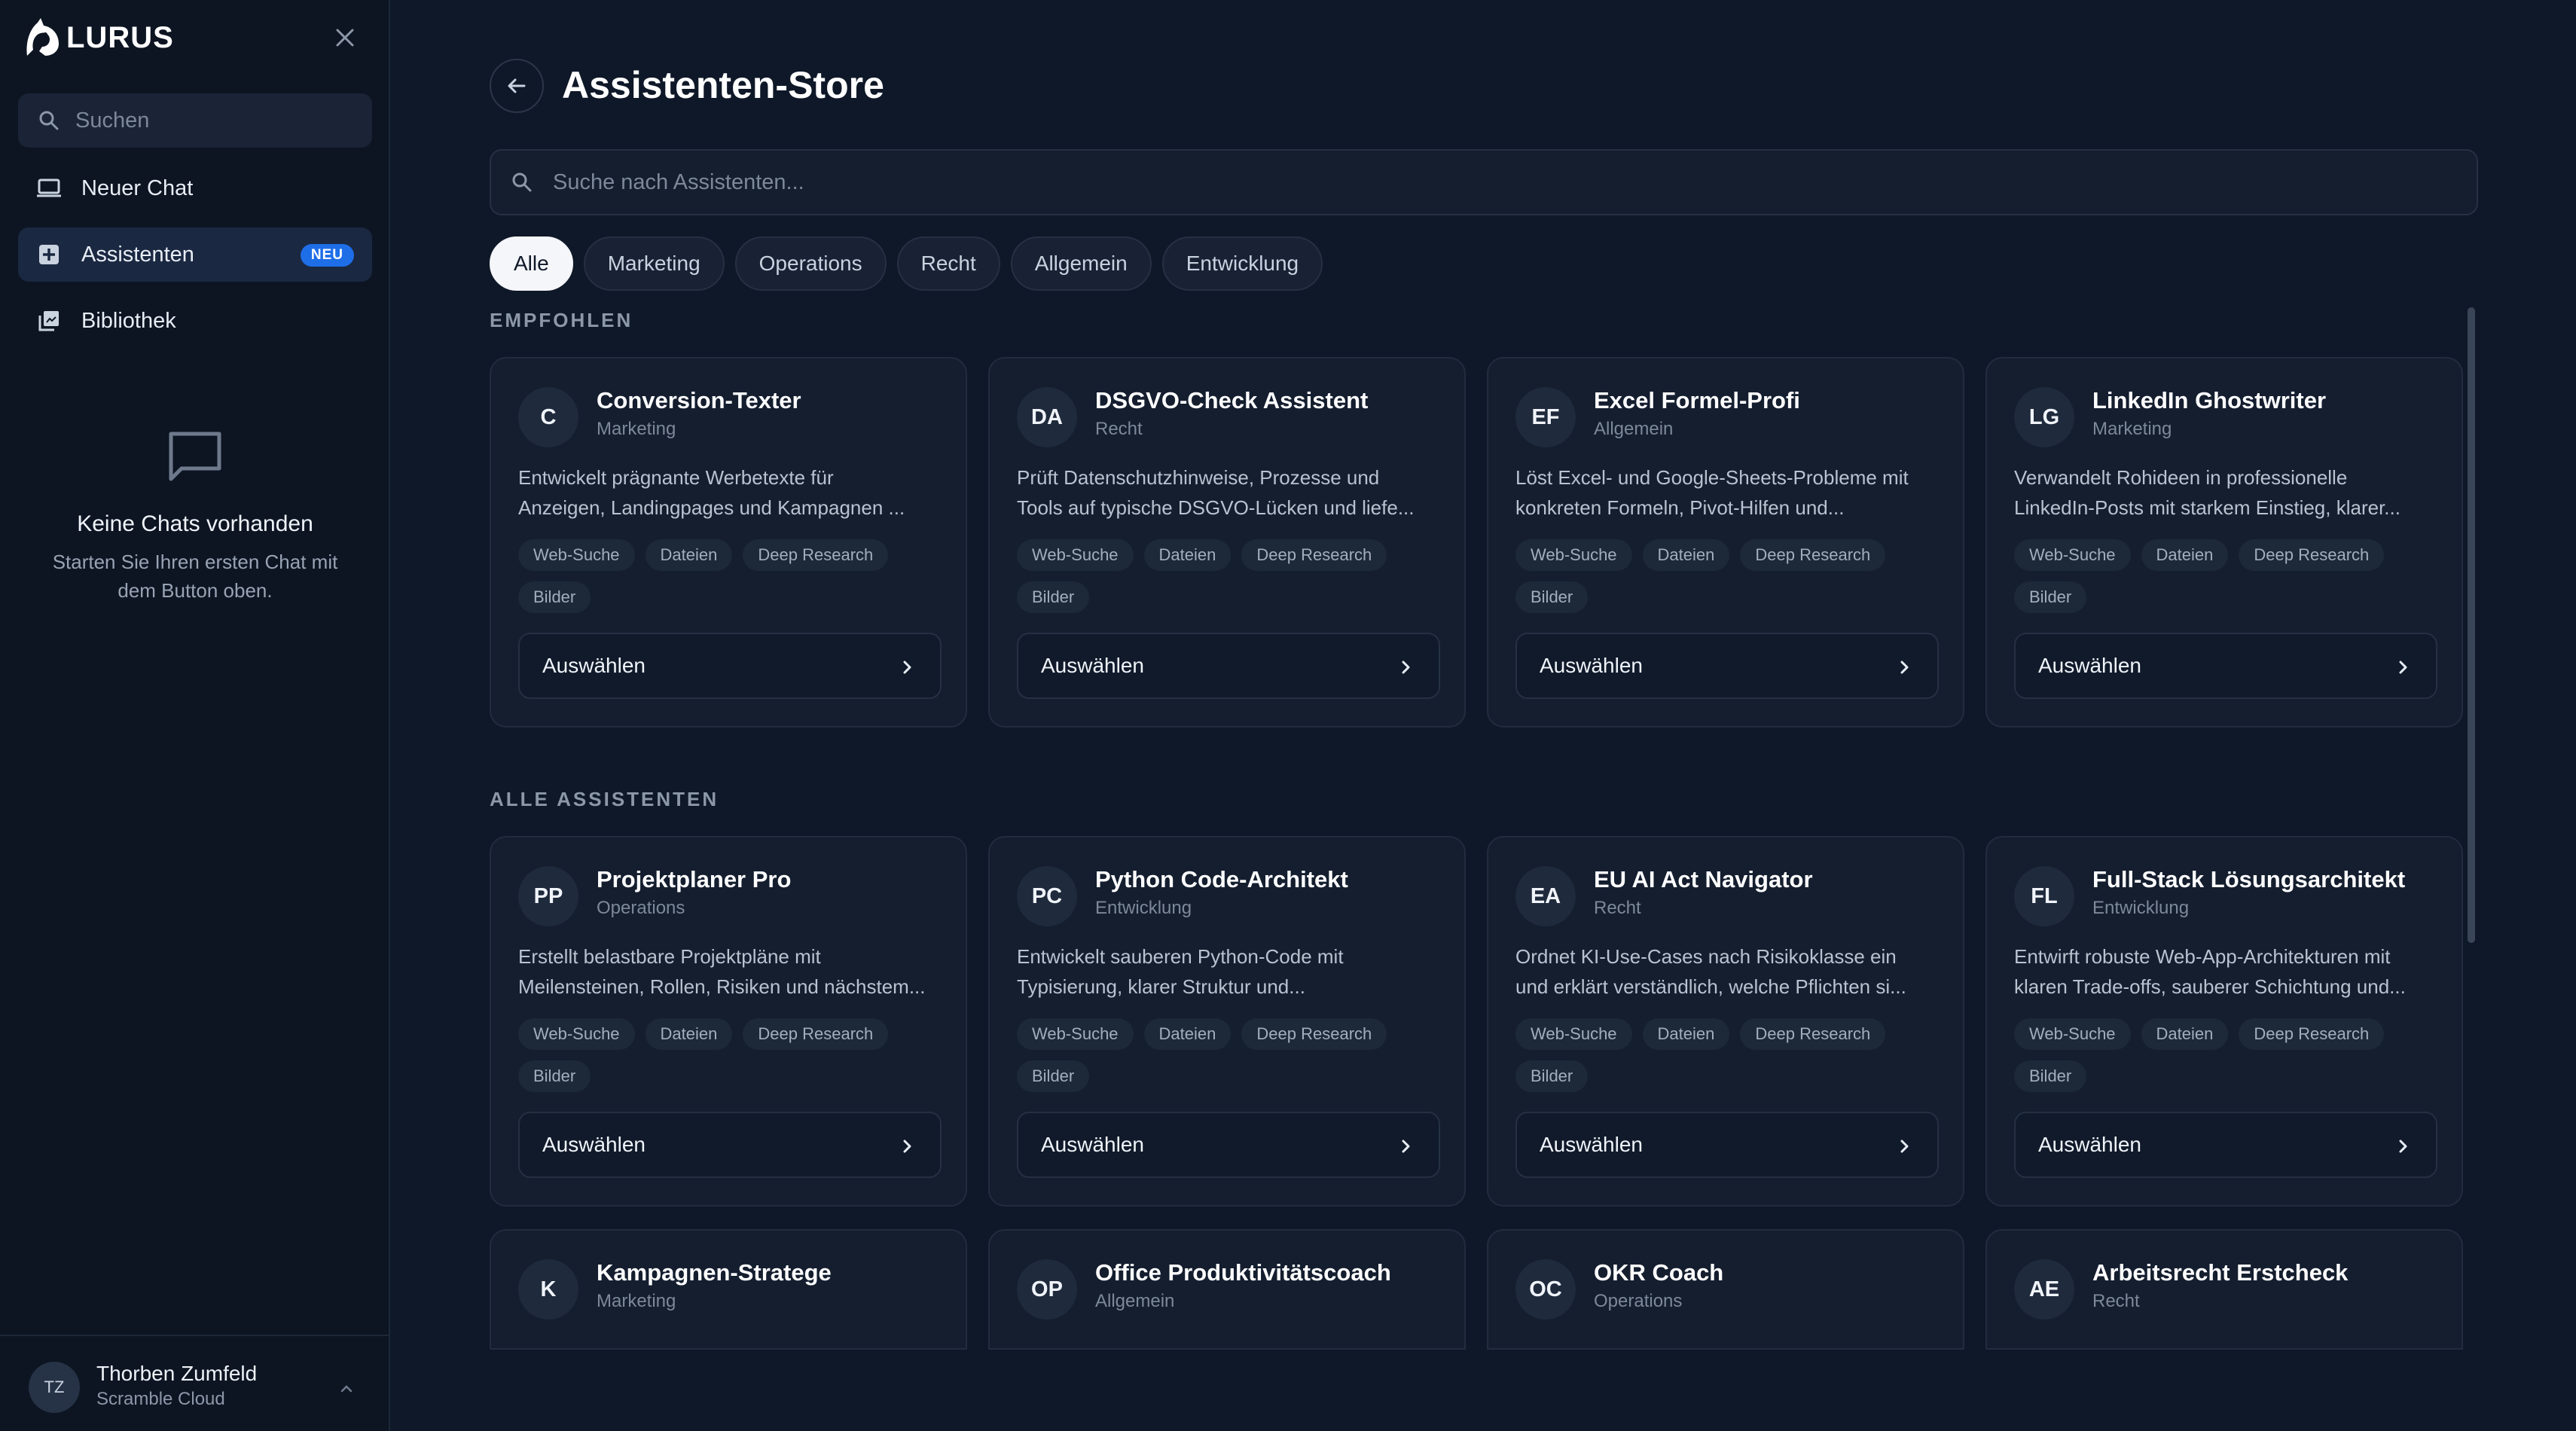 This screenshot has height=1431, width=2576. I want to click on assistant-avatar: PC, so click(1047, 896).